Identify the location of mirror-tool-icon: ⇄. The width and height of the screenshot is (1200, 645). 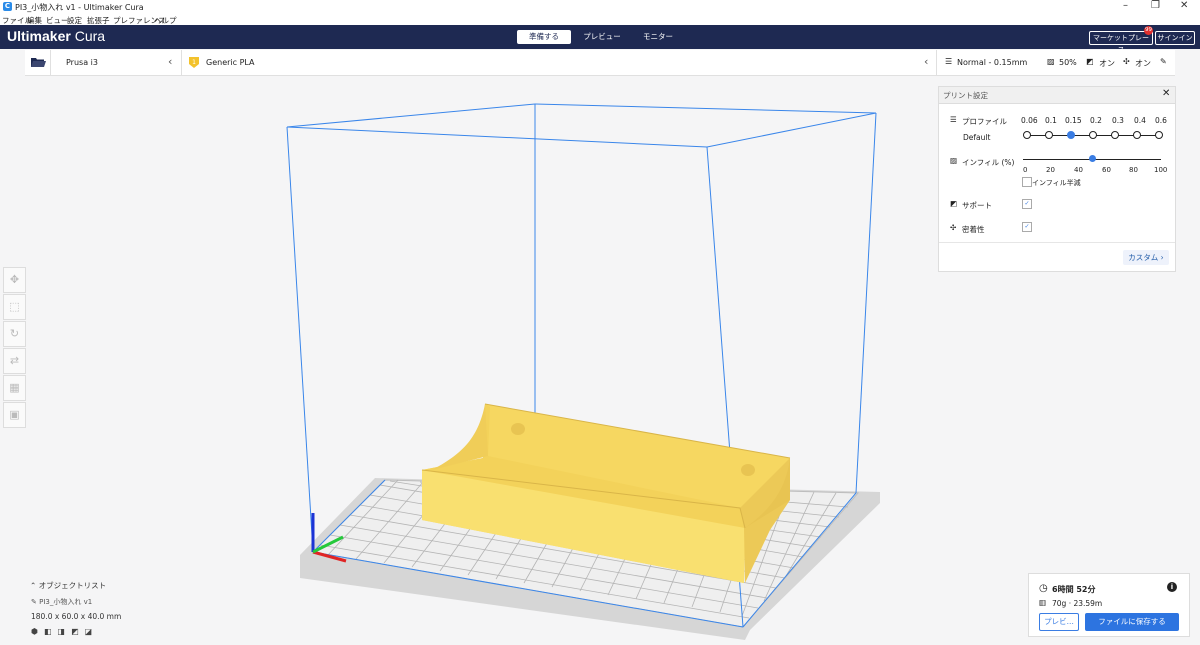
(14, 361).